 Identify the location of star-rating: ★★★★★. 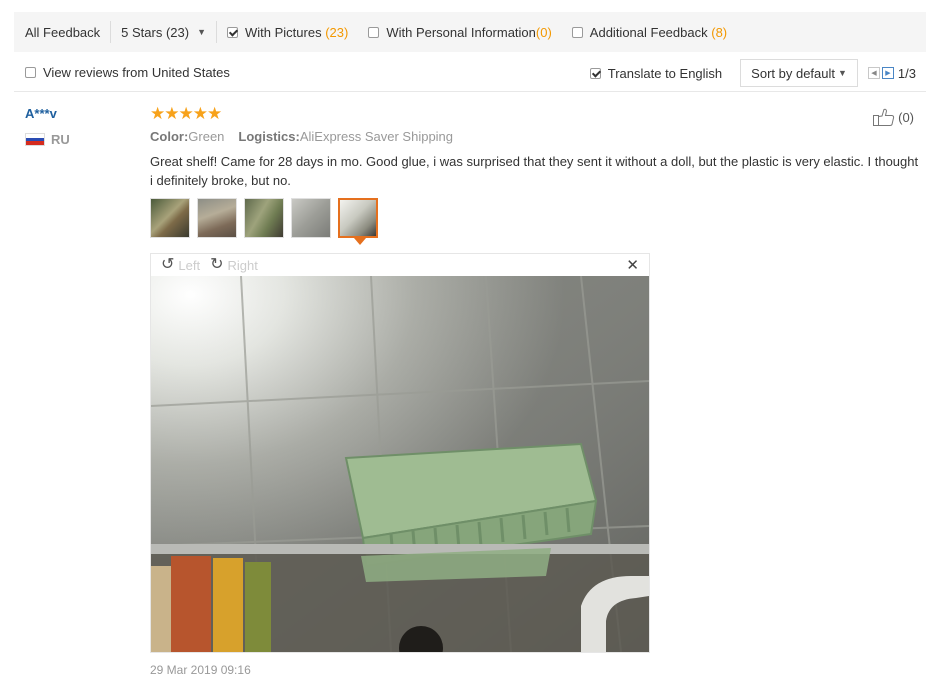
(186, 114).